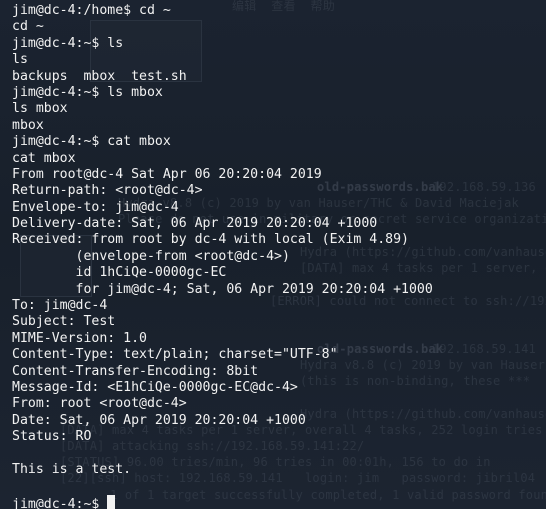 This screenshot has height=509, width=546. What do you see at coordinates (99, 76) in the screenshot?
I see `terminal-line: backups mbox test.sh` at bounding box center [99, 76].